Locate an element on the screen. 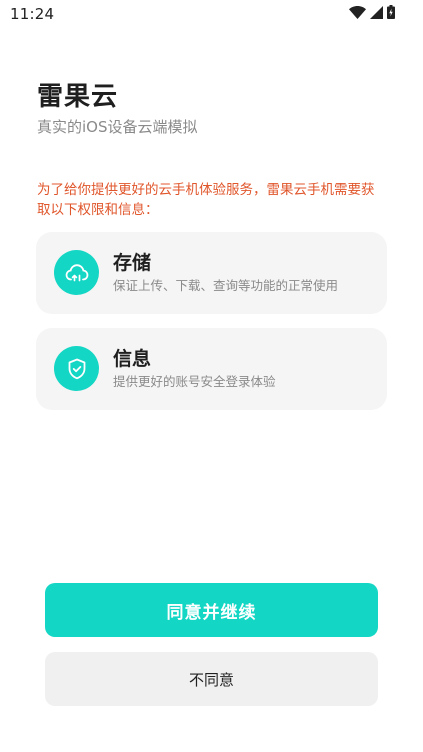 The image size is (423, 752). app-subtitle: 真实的iOS设备云端模拟 is located at coordinates (117, 127).